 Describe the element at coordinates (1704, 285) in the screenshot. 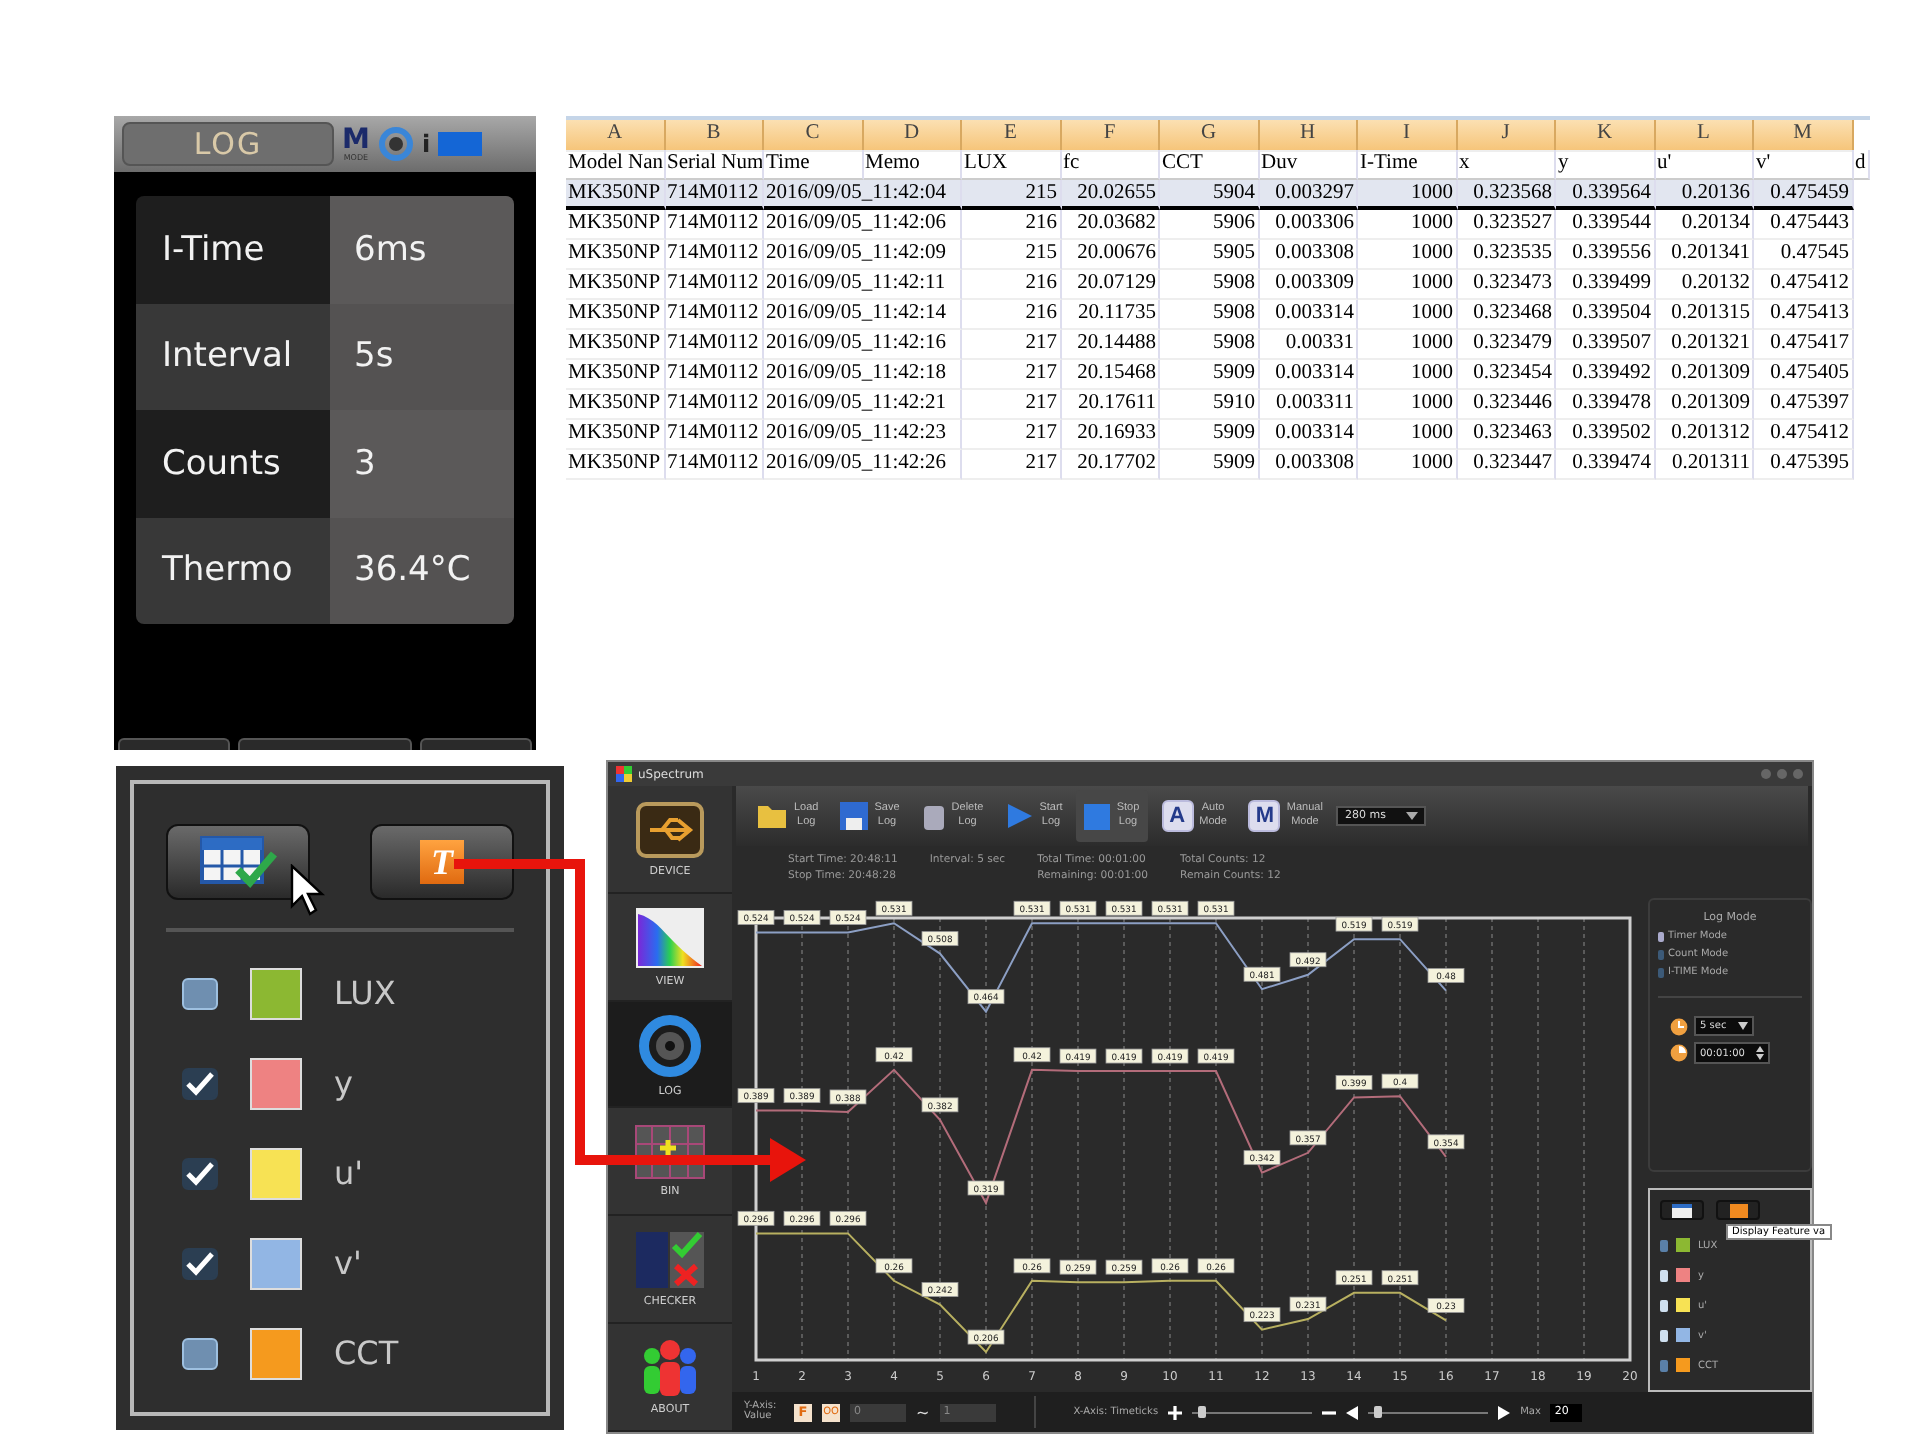

I see `table-cell: 0.20132` at that location.